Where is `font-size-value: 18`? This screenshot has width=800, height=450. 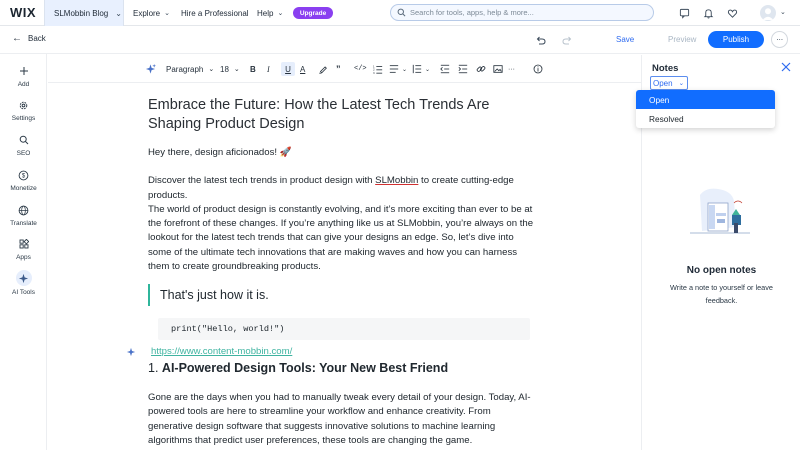 font-size-value: 18 is located at coordinates (224, 69).